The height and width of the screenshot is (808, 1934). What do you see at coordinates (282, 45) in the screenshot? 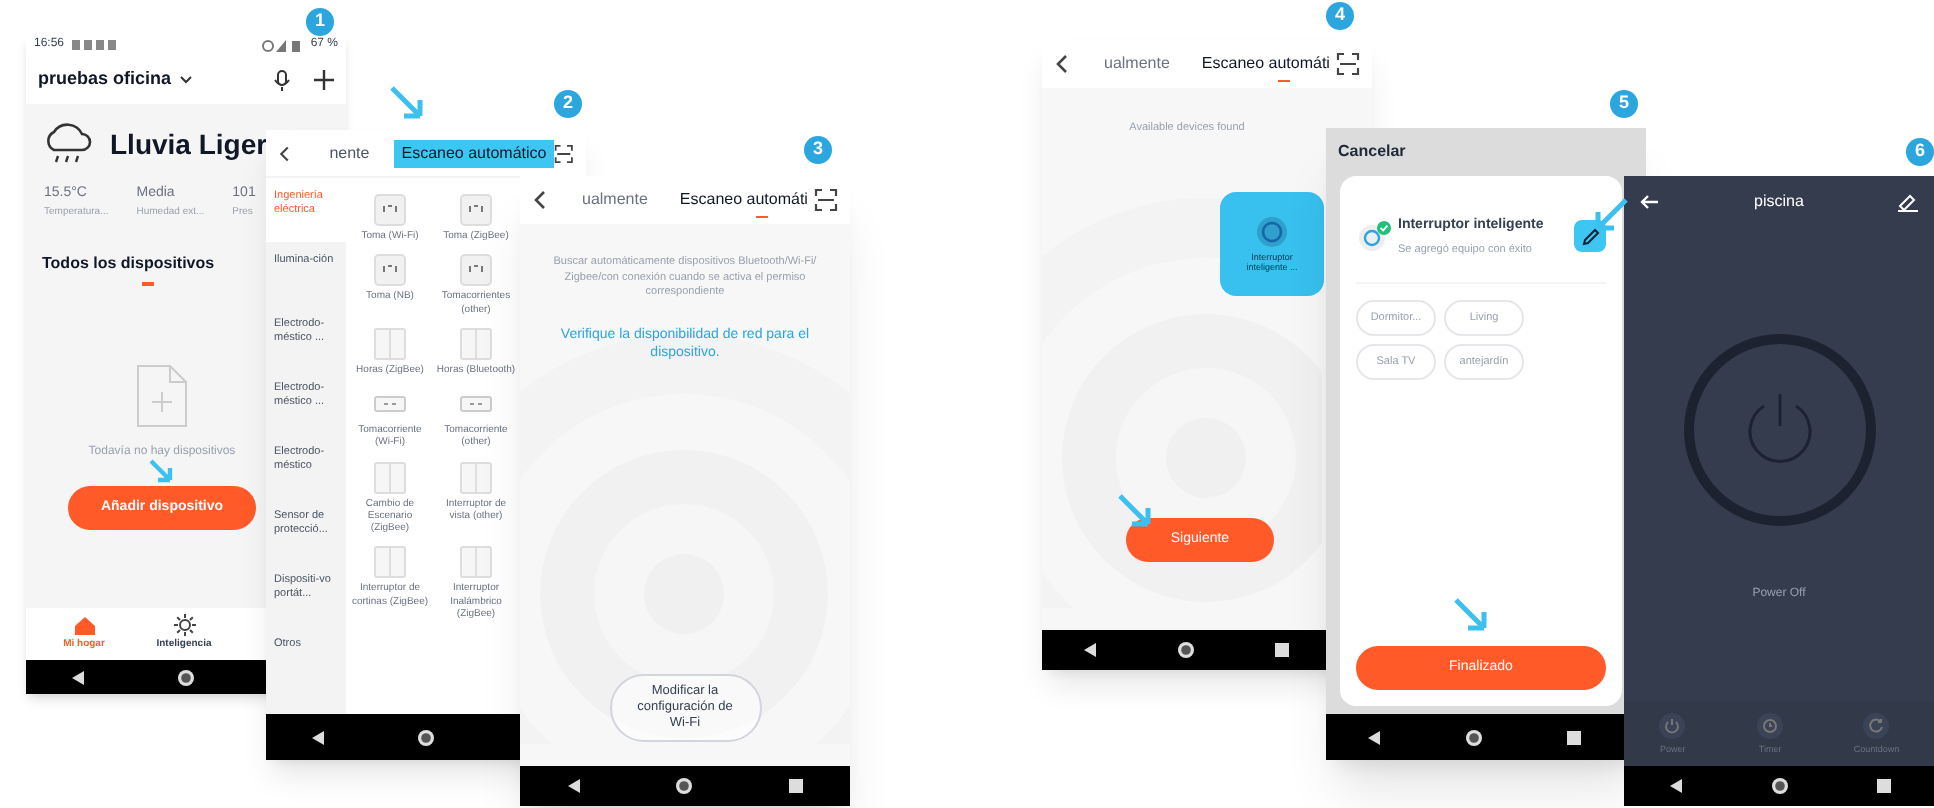
I see `signal-battery-icon` at bounding box center [282, 45].